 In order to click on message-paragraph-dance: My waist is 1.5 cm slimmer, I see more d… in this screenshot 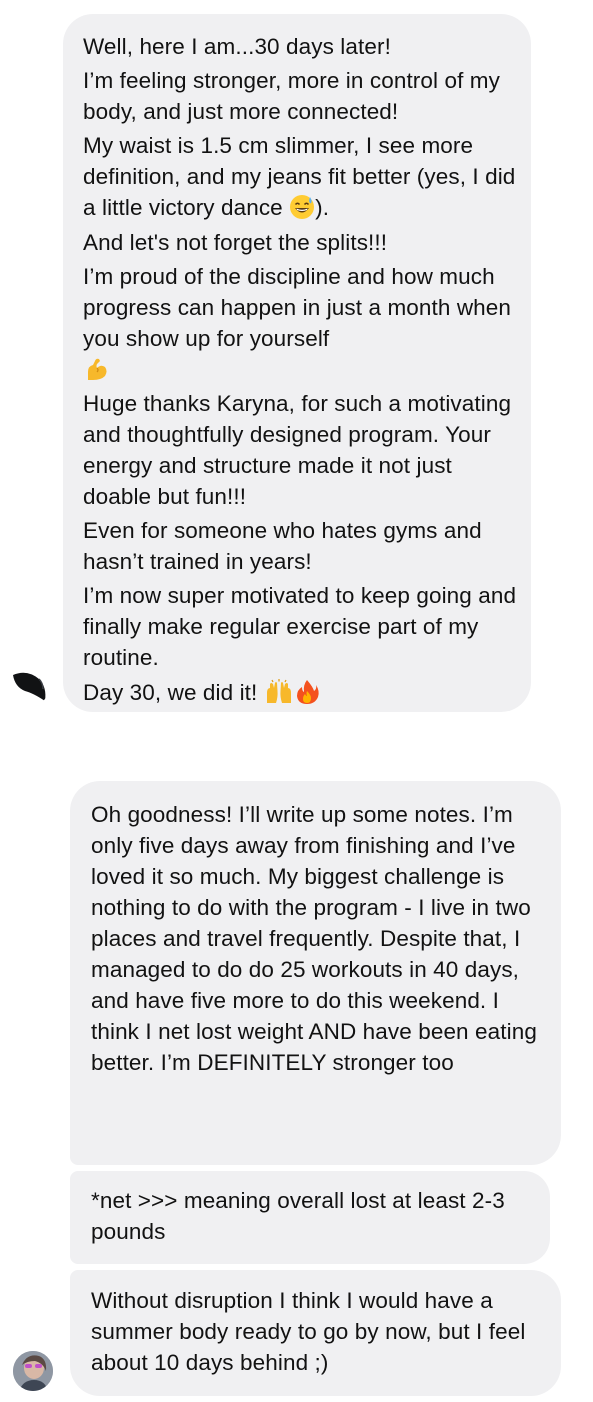, I will do `click(301, 176)`.